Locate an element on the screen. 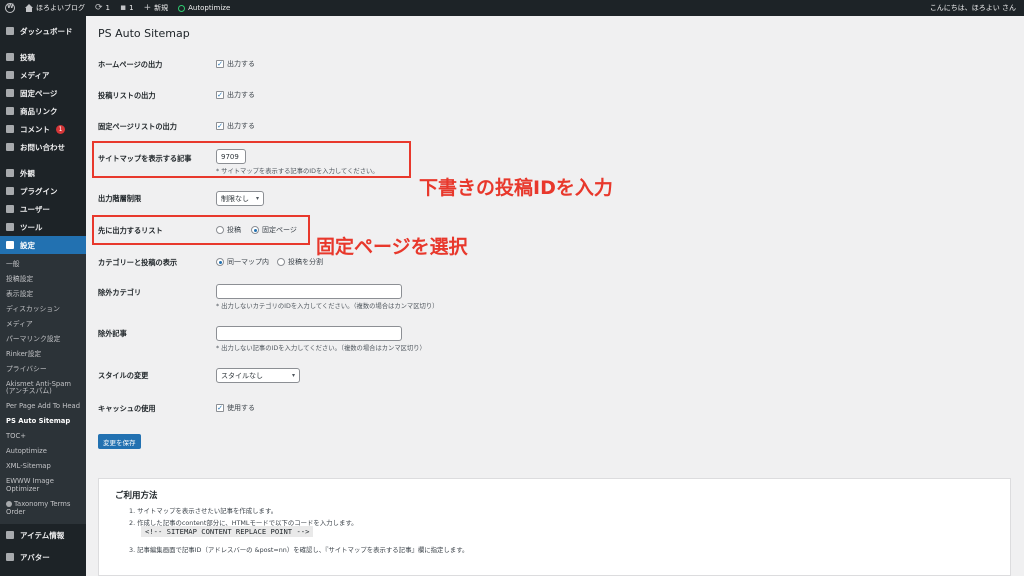 The height and width of the screenshot is (576, 1024). comments-link: ▪ 1 is located at coordinates (127, 8).